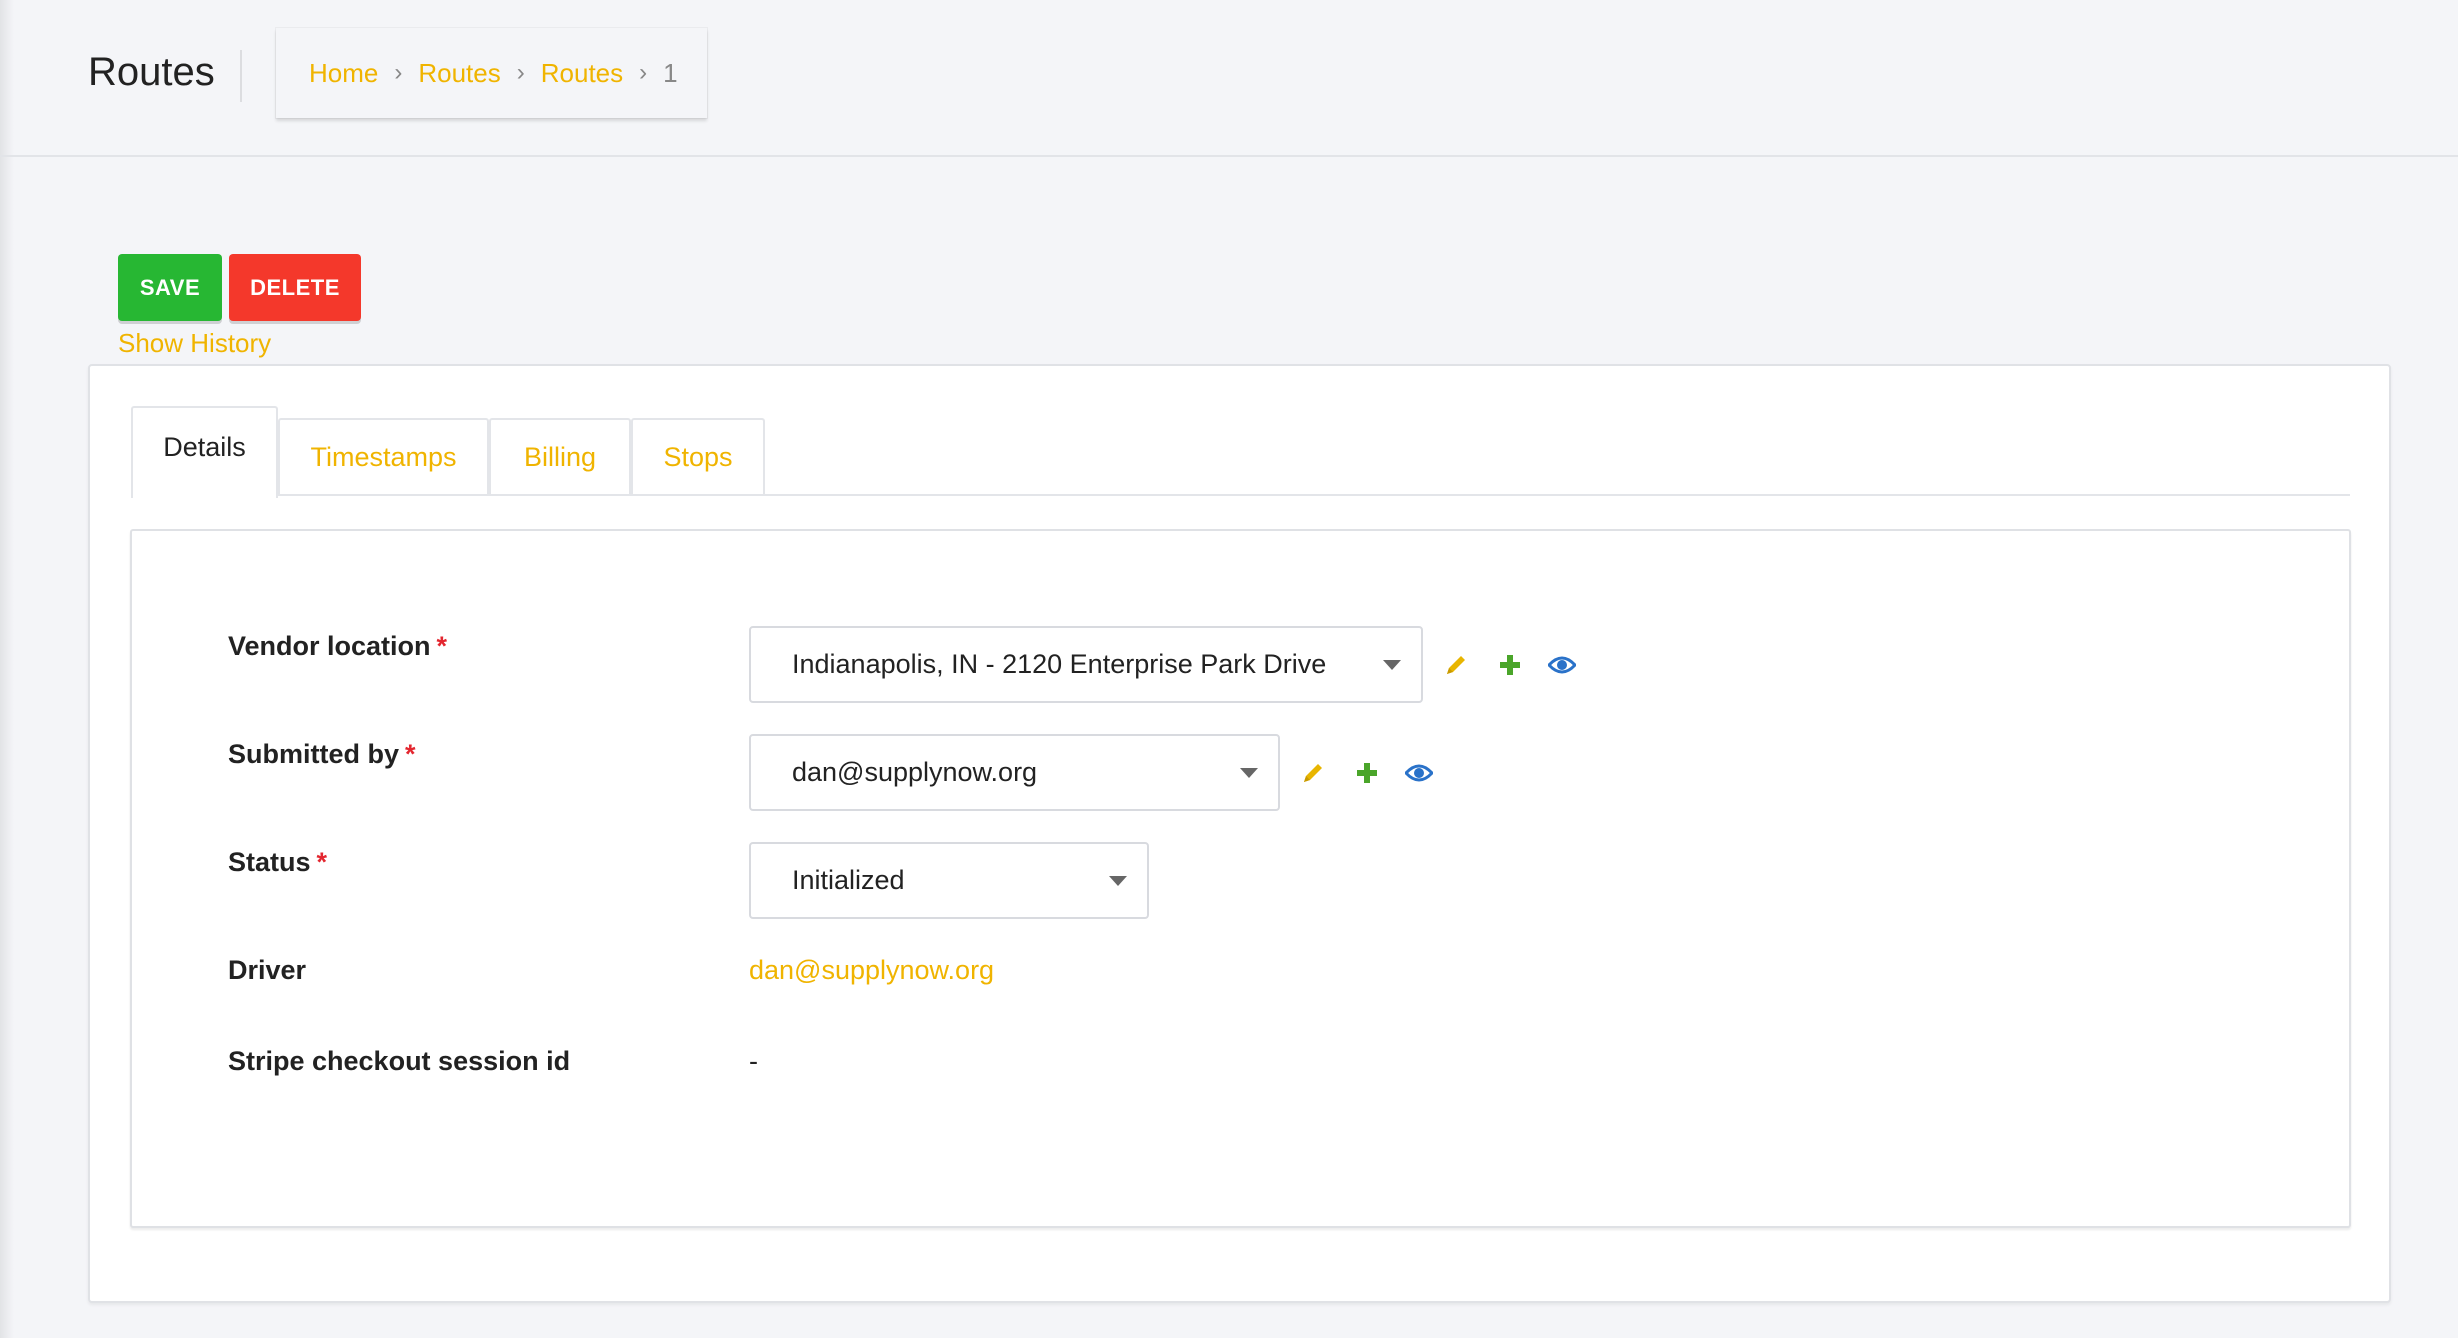 This screenshot has height=1338, width=2458. I want to click on window-edge-shadow, so click(7, 669).